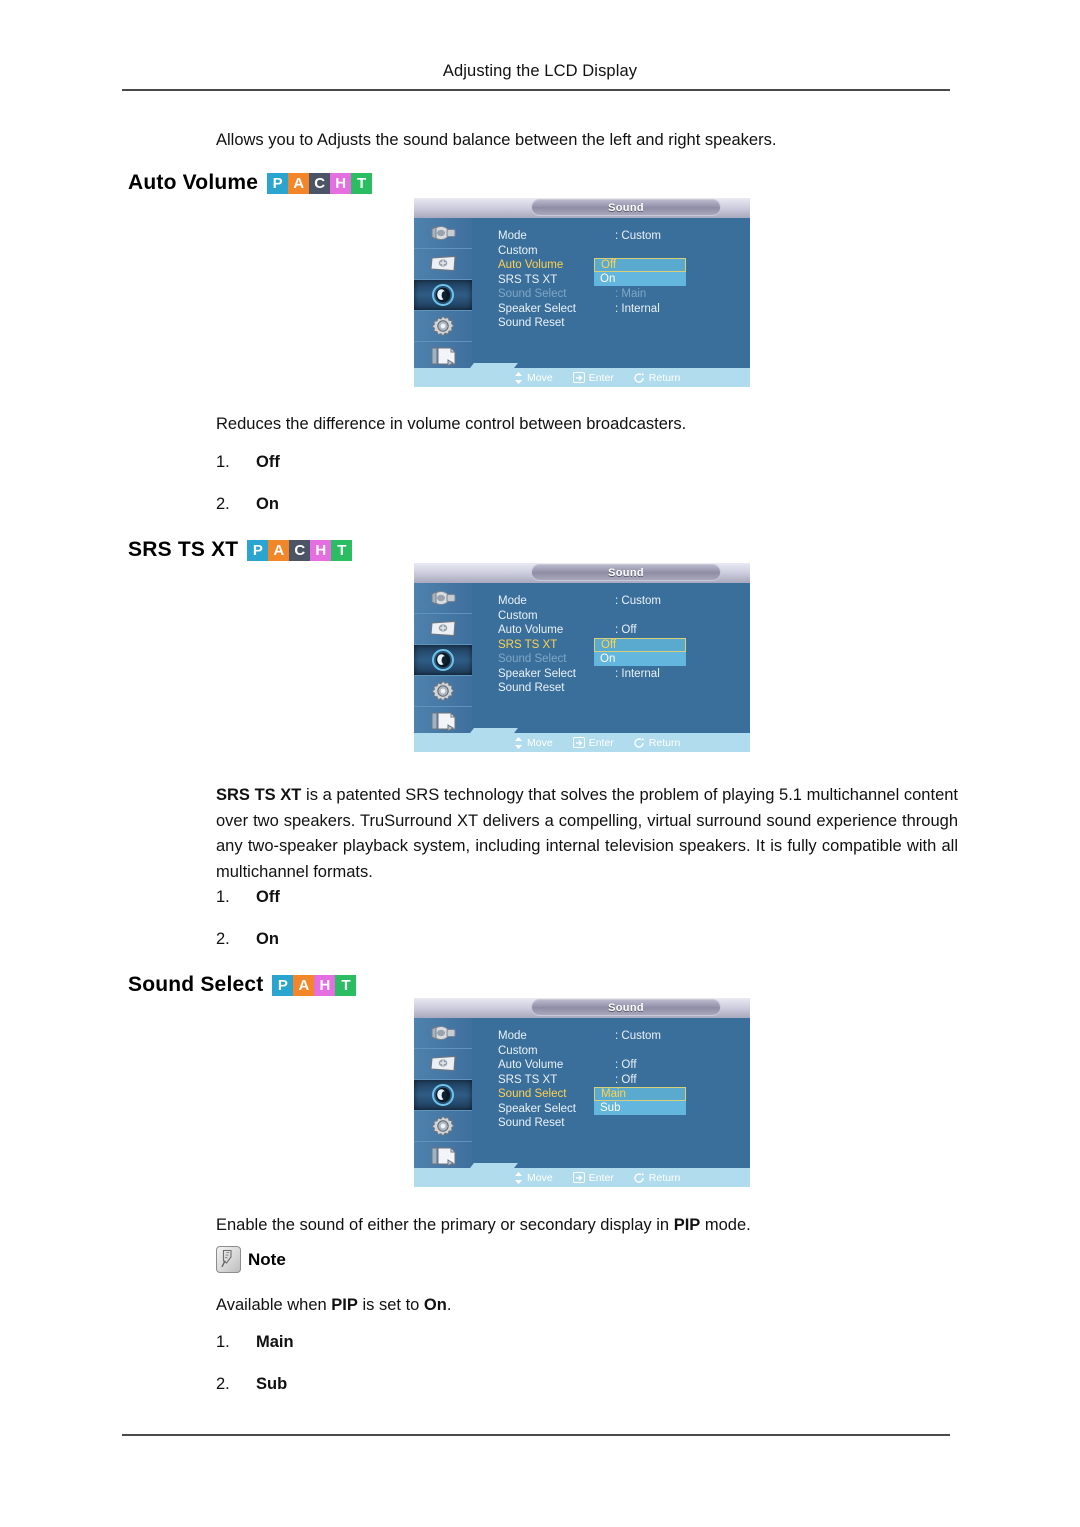  I want to click on srs-ts-xt-bold-lead: SRS TS XT, so click(259, 795).